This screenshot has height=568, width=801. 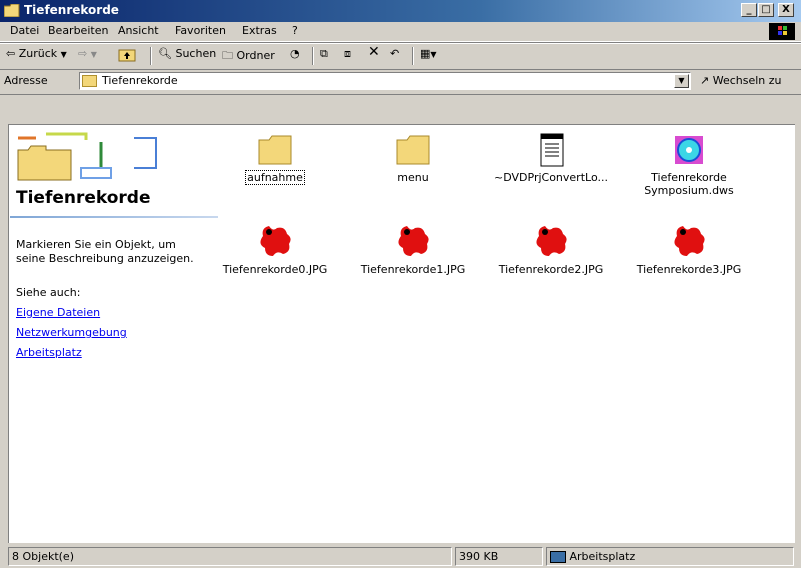 What do you see at coordinates (71, 332) in the screenshot?
I see `link-netzwerkumgebung: Netzwerkumgebung` at bounding box center [71, 332].